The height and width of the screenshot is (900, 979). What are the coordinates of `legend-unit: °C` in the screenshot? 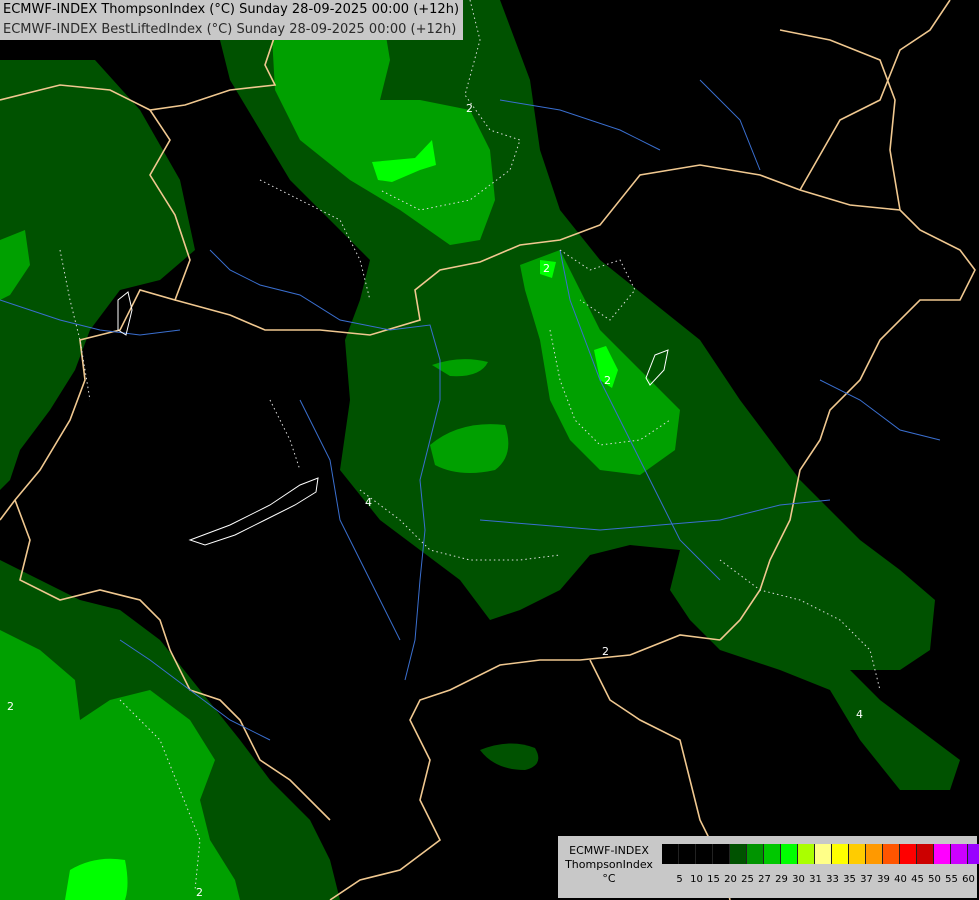 It's located at (609, 878).